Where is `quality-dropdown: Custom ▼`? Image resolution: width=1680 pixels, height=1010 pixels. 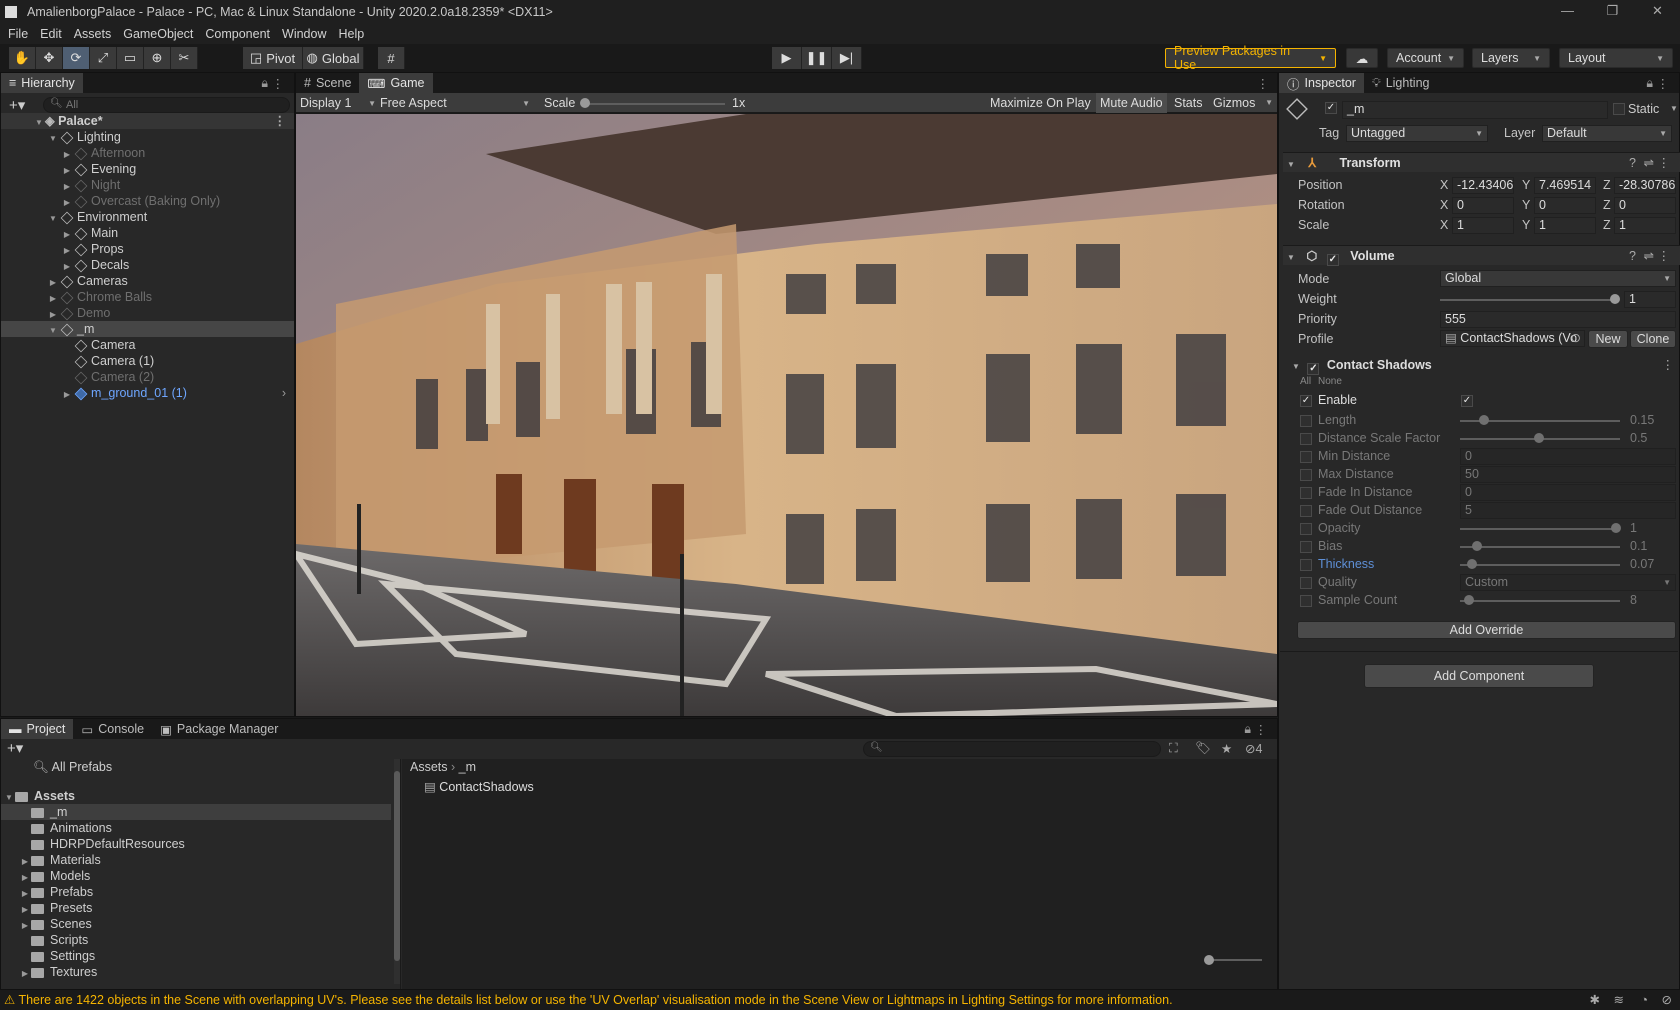
quality-dropdown: Custom ▼ is located at coordinates (1568, 582).